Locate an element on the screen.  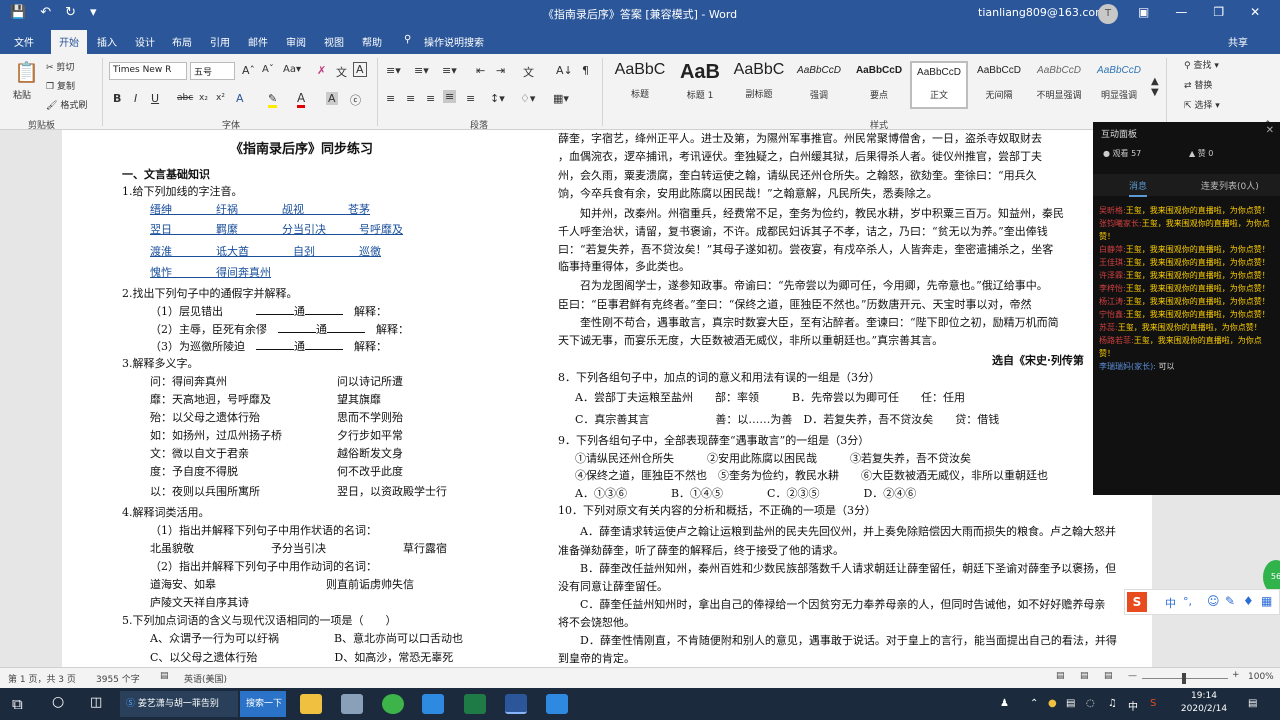
read-mode-icon: ▤ is located at coordinates (1060, 676).